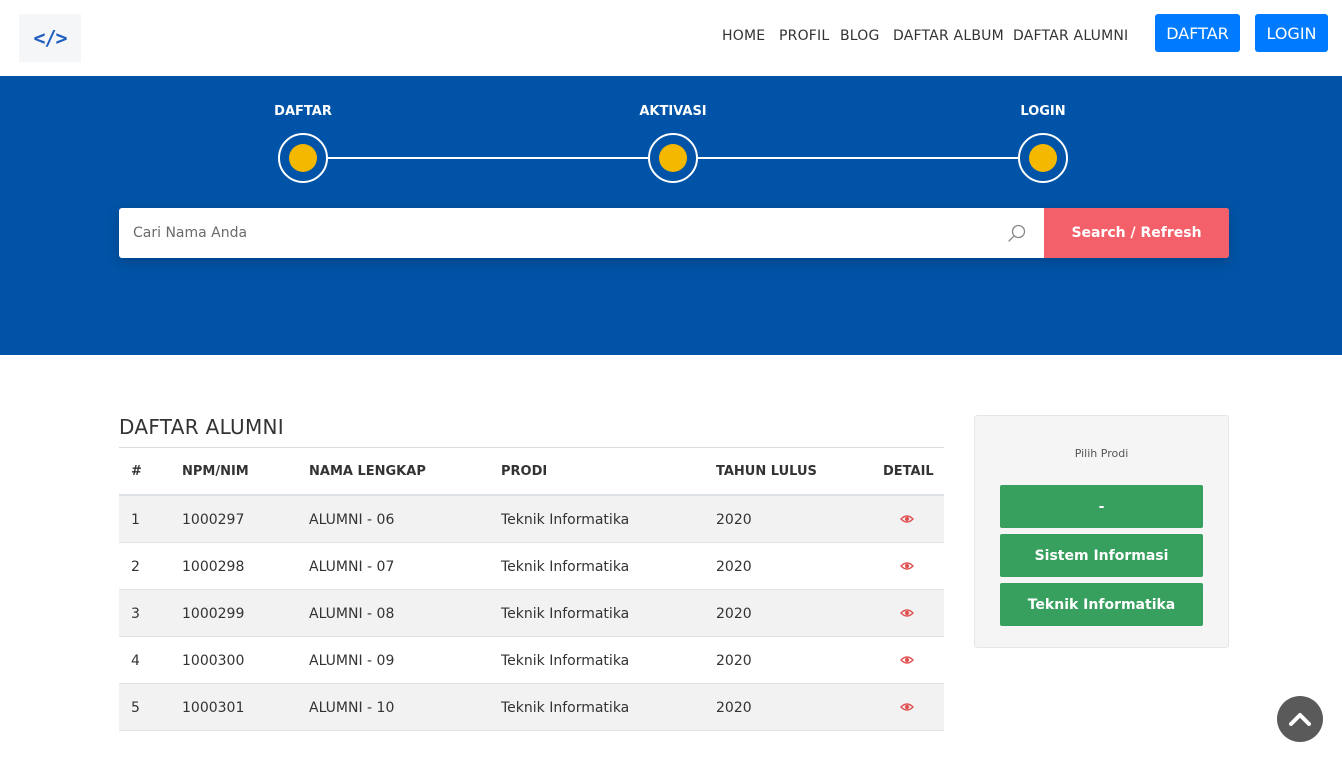  I want to click on cell-number: 1, so click(135, 520).